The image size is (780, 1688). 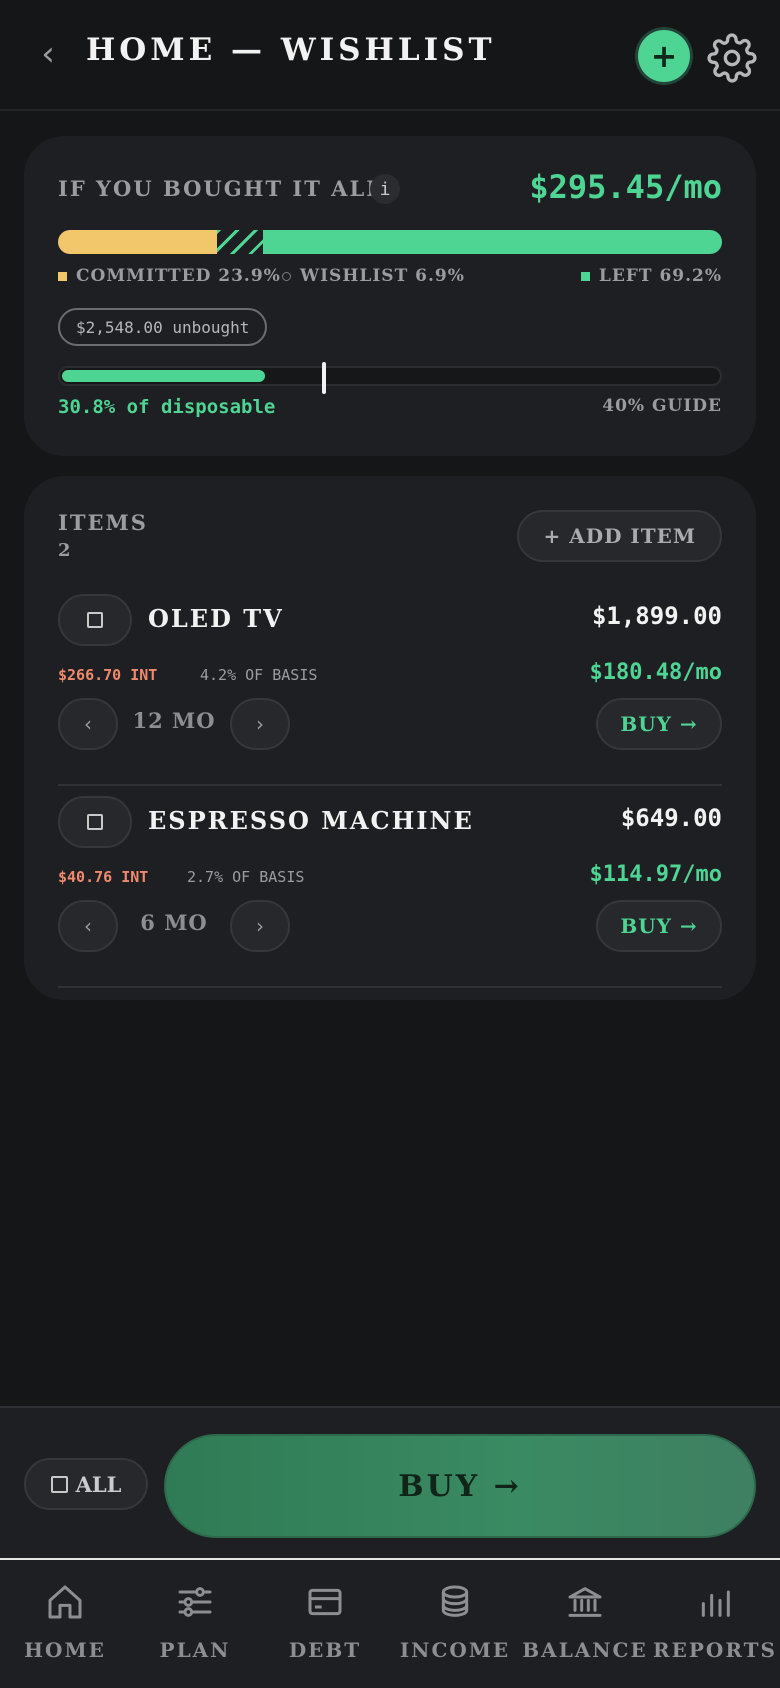 I want to click on item-basis: 4.2% OF BASIS, so click(x=259, y=675).